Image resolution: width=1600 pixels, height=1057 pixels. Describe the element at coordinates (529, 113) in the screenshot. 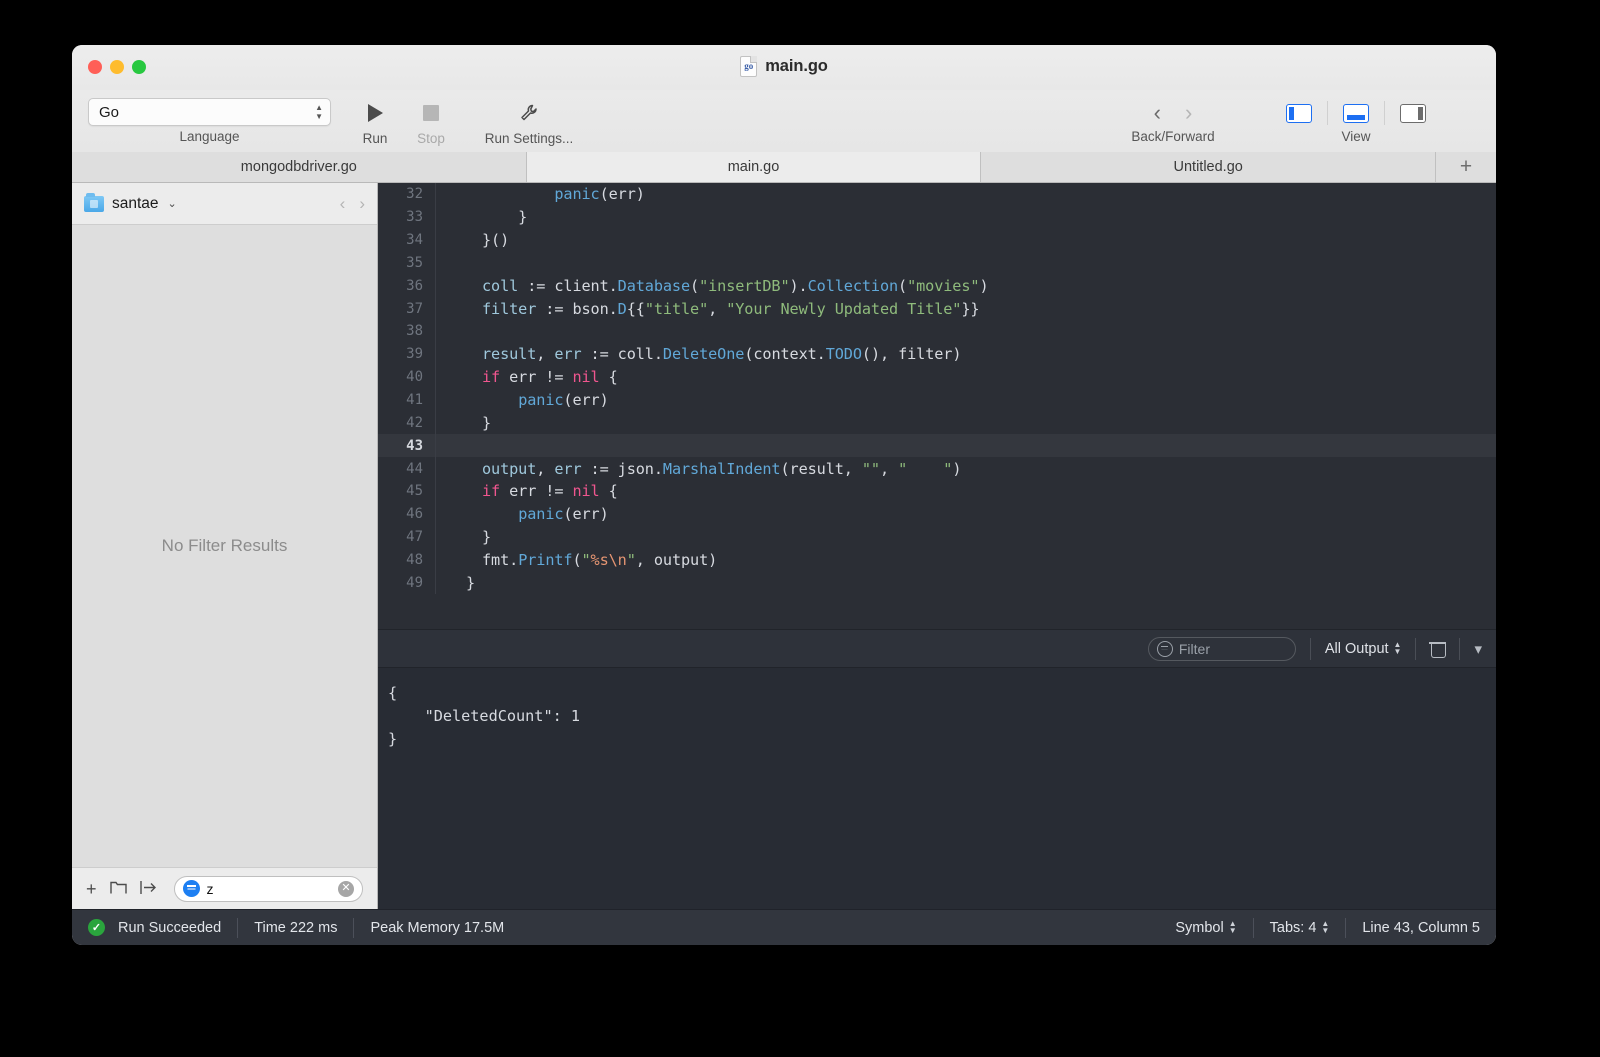

I see `wrench-icon` at that location.